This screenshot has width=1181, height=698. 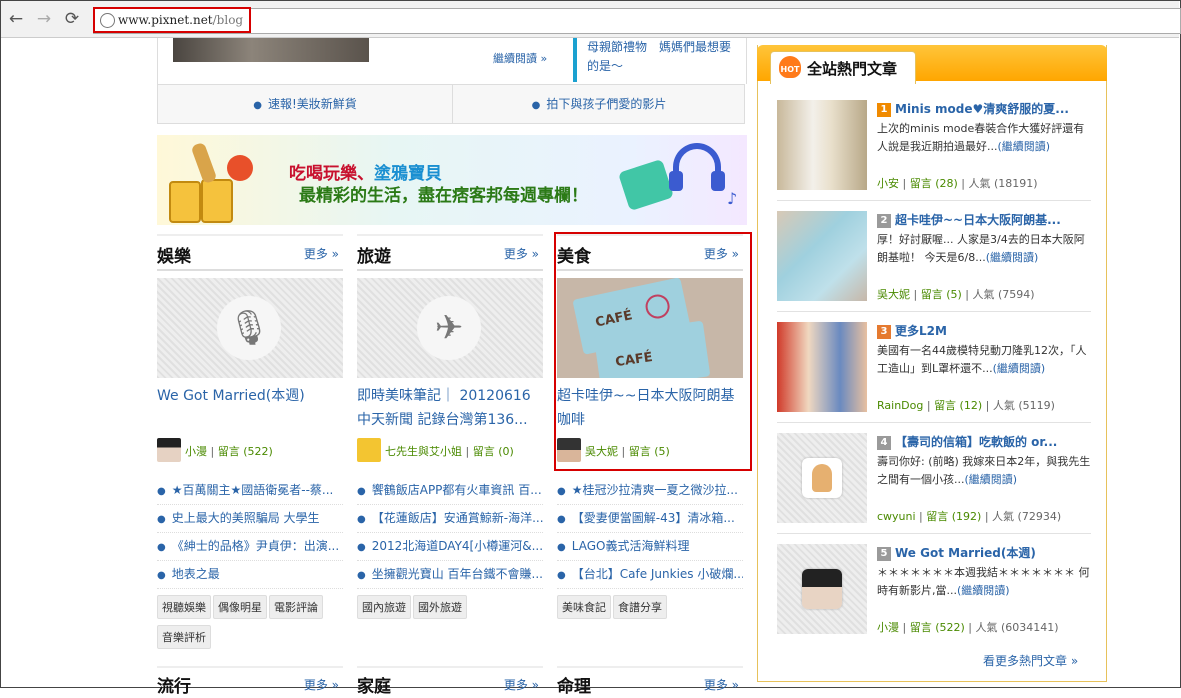 What do you see at coordinates (653, 351) in the screenshot?
I see `highlight-box-food` at bounding box center [653, 351].